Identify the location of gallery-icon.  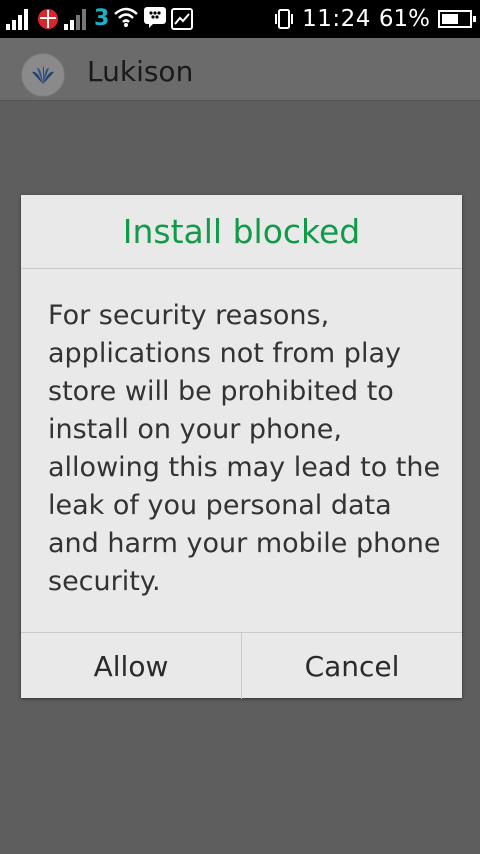
(182, 19).